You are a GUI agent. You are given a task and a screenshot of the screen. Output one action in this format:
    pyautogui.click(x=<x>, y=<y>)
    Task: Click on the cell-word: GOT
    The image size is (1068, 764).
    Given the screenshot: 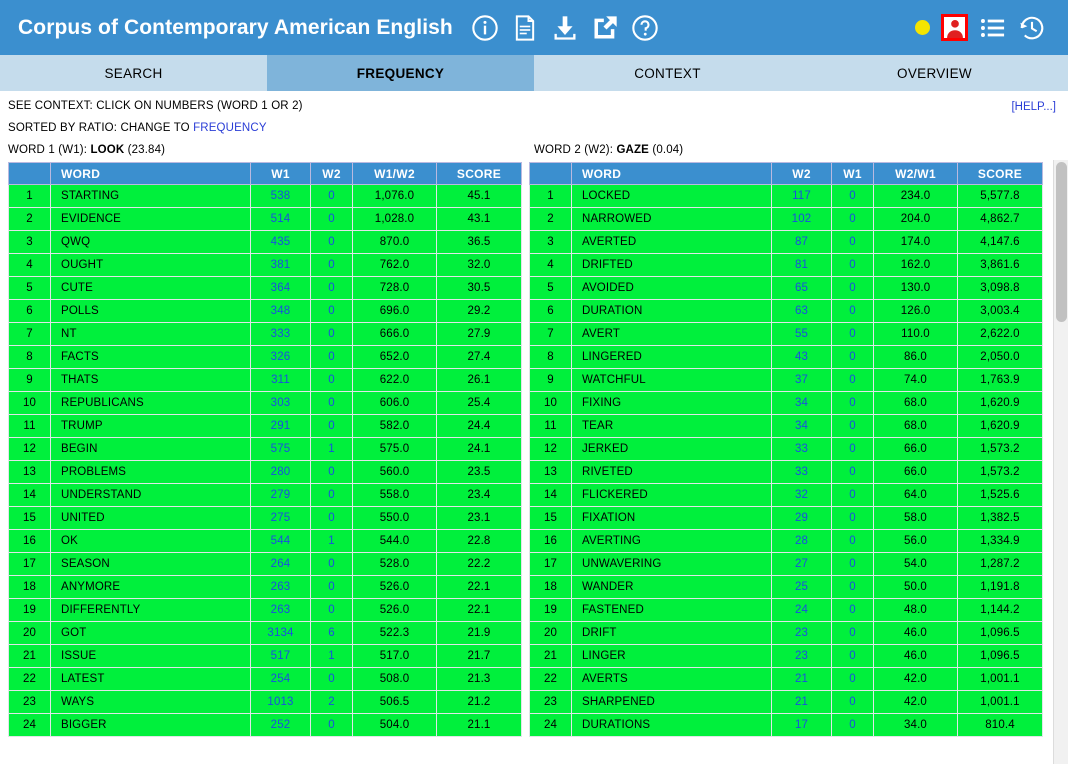 What is the action you would take?
    pyautogui.click(x=150, y=633)
    